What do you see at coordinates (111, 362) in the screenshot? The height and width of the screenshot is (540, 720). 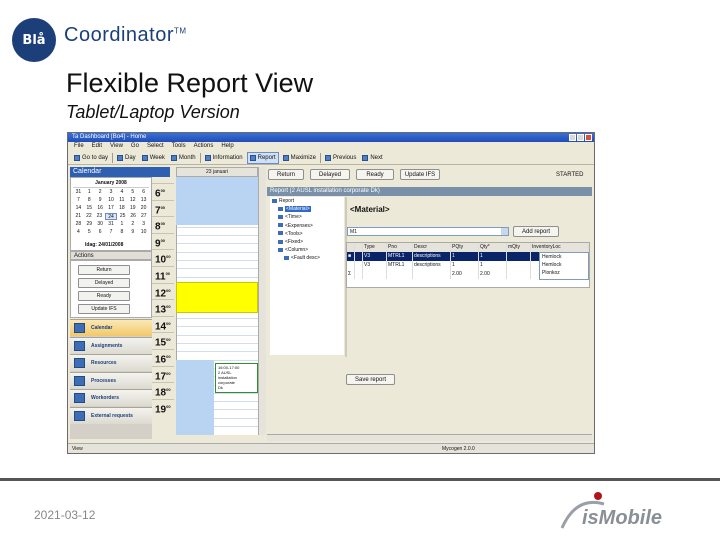 I see `nav-item: Resources` at bounding box center [111, 362].